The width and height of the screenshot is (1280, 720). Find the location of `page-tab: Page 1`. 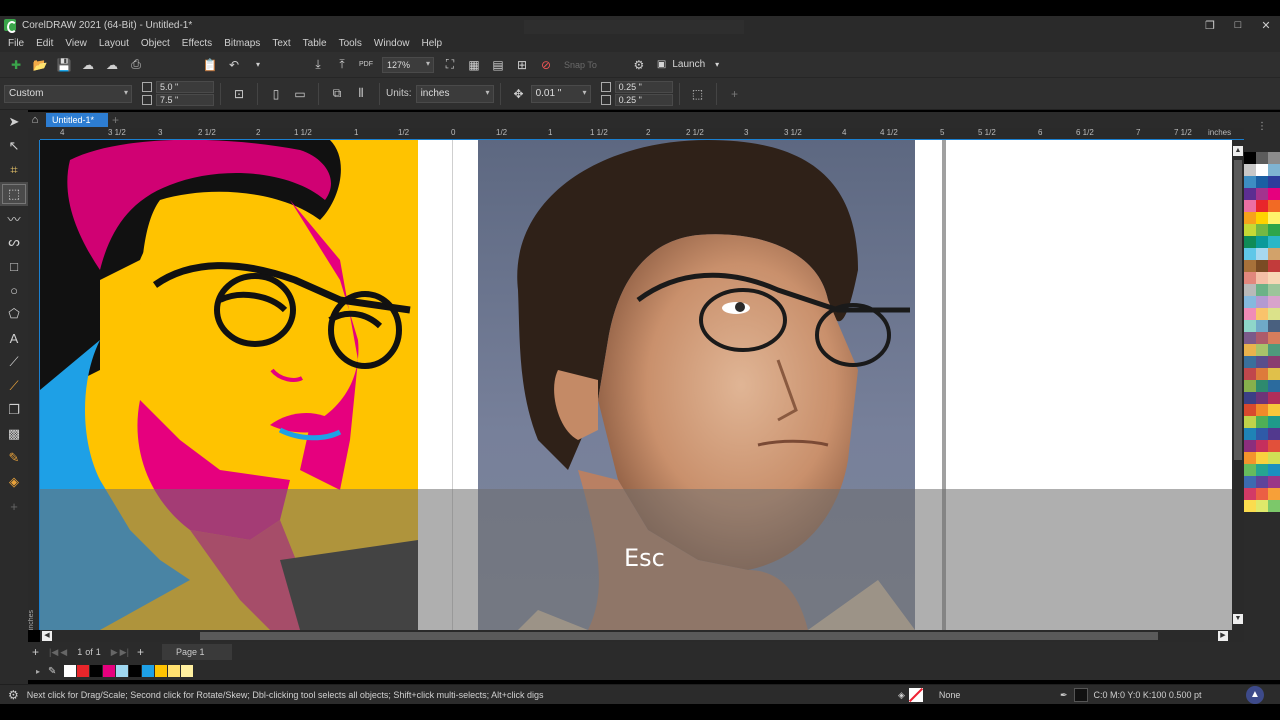

page-tab: Page 1 is located at coordinates (197, 652).